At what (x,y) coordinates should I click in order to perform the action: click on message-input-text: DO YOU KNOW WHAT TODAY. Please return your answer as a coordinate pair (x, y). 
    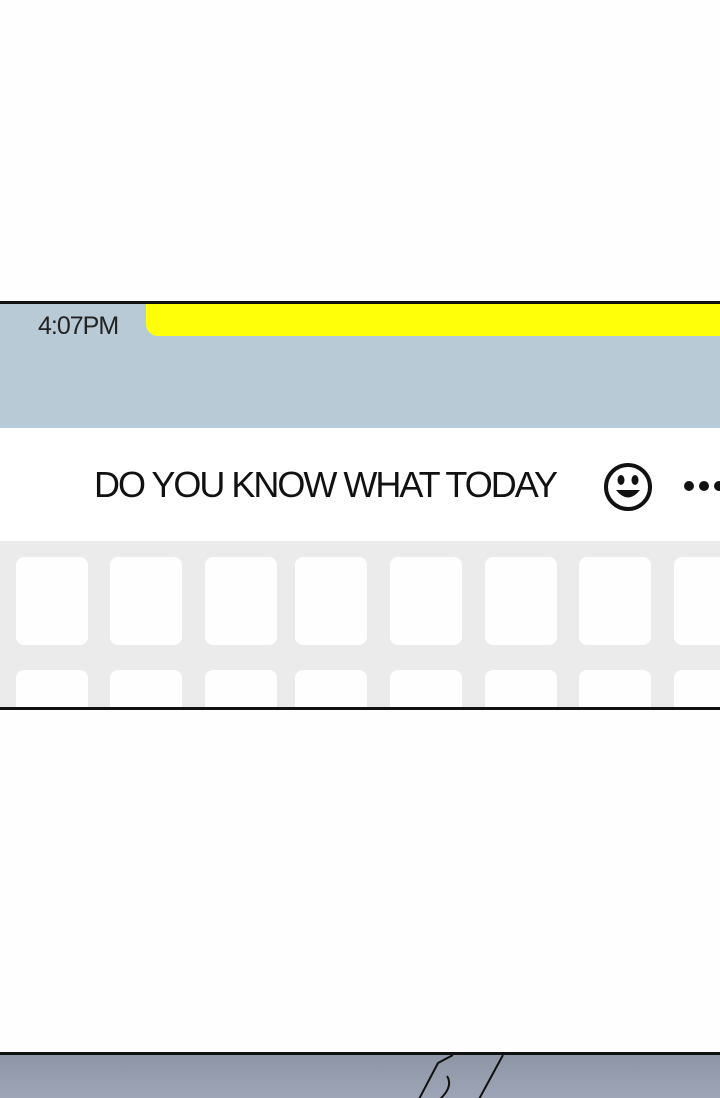
    Looking at the image, I should click on (326, 485).